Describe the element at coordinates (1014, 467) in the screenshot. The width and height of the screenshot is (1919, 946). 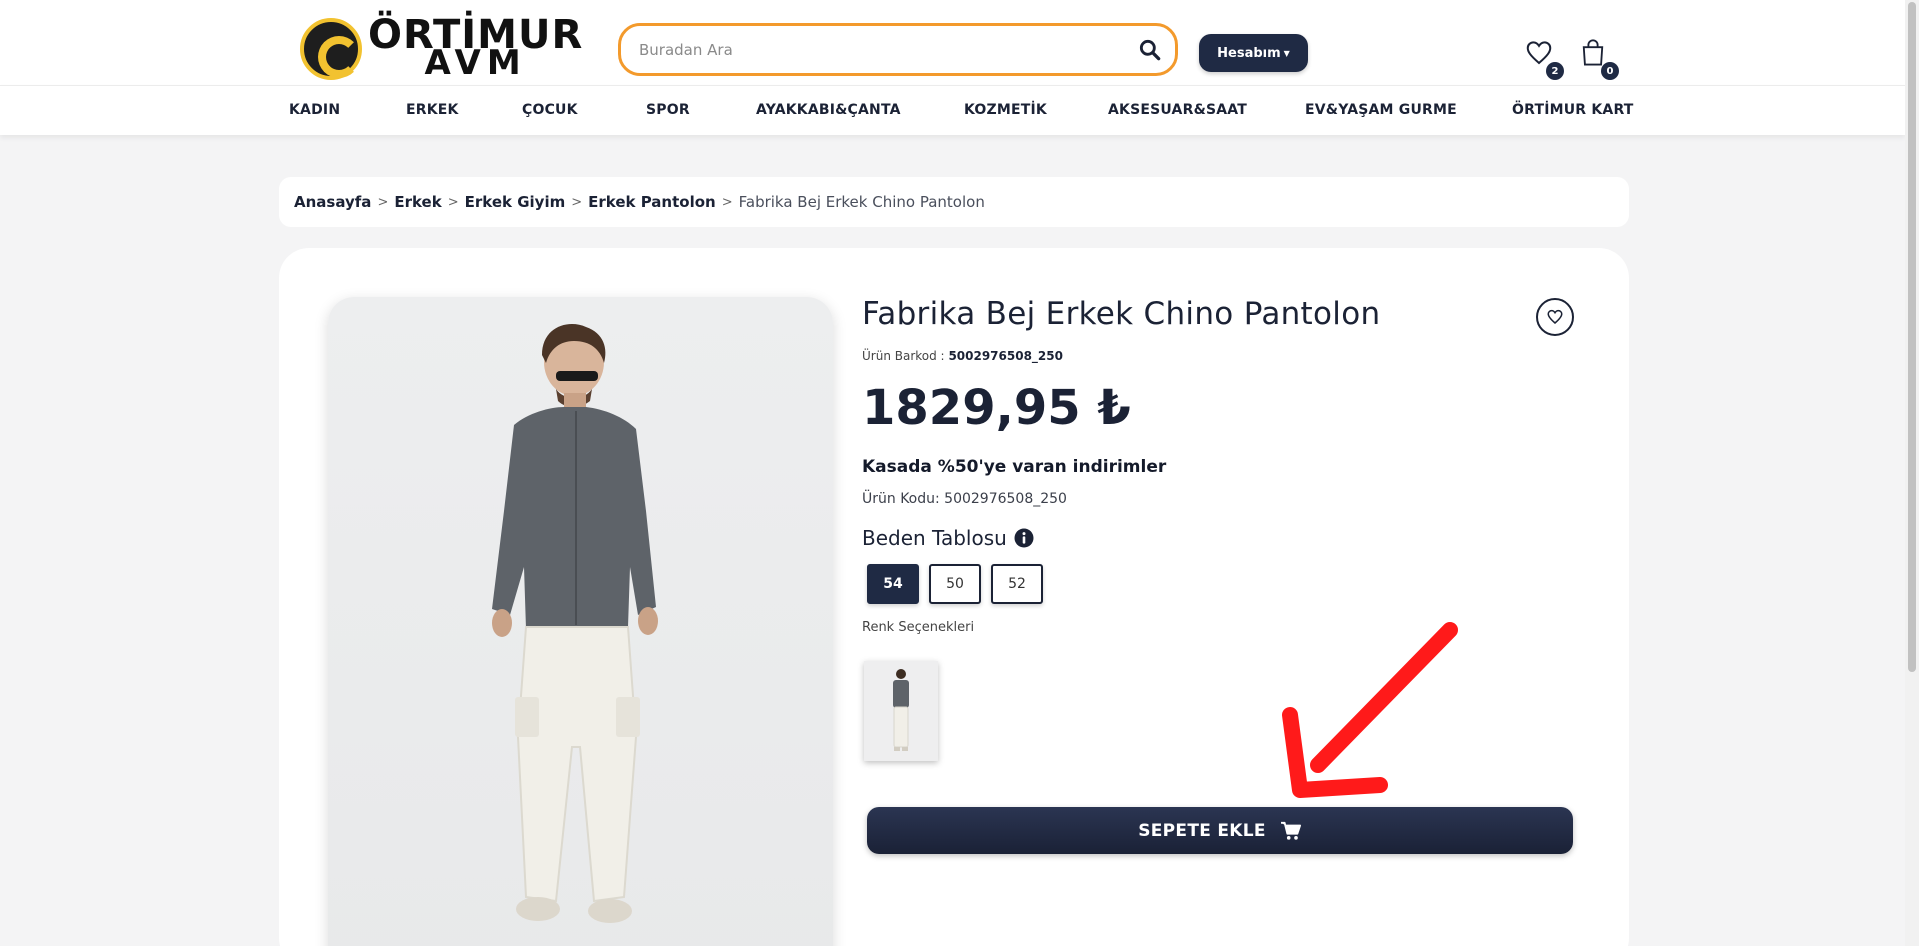
I see `promo-text: Kasada %50'ye varan indirimler` at that location.